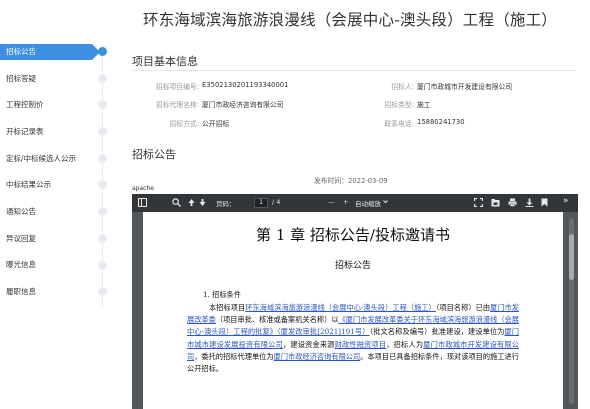  I want to click on method-value: 公开招标, so click(216, 124).